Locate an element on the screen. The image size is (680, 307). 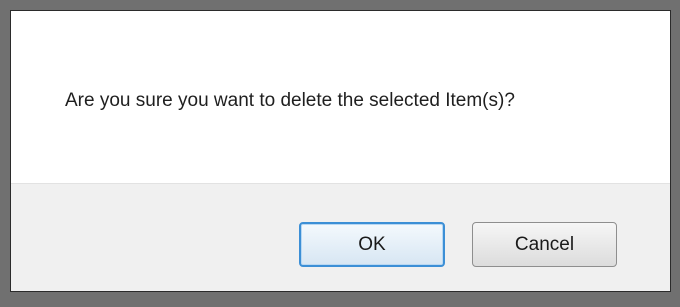
cancel-button: Cancel is located at coordinates (544, 244).